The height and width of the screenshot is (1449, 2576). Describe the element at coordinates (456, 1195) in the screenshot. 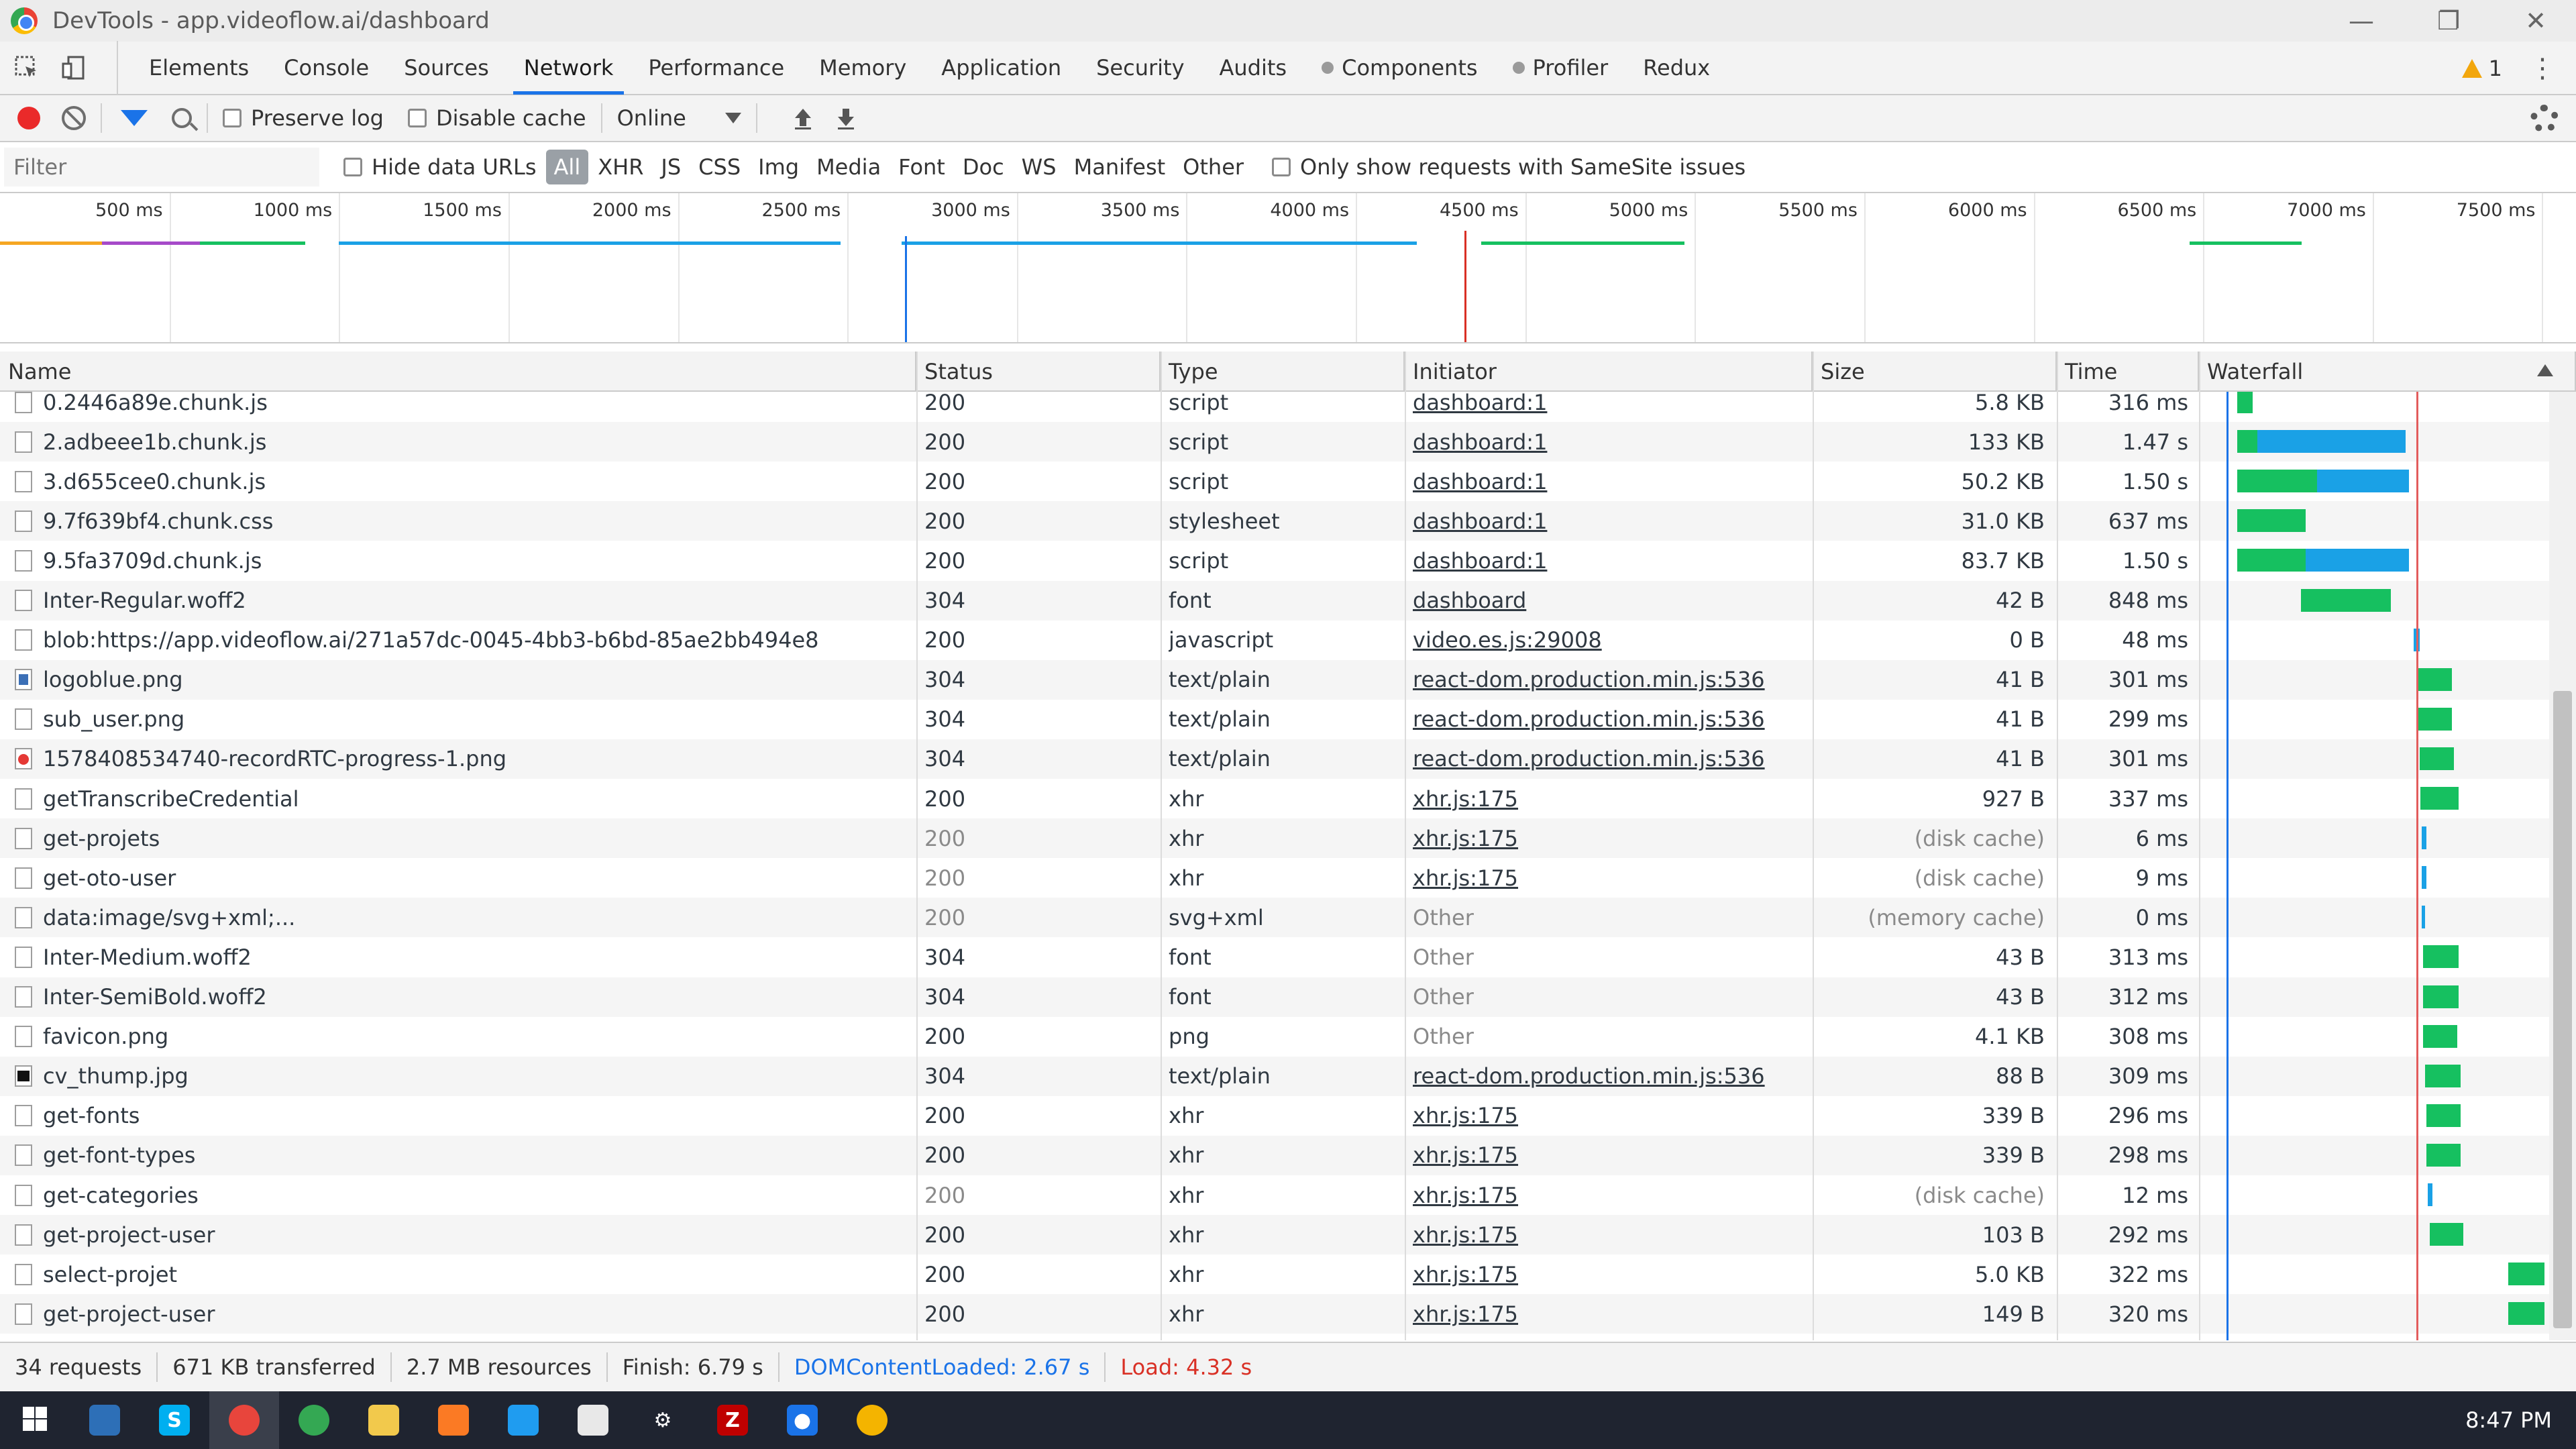

I see `request-name-cell: get-categories` at that location.